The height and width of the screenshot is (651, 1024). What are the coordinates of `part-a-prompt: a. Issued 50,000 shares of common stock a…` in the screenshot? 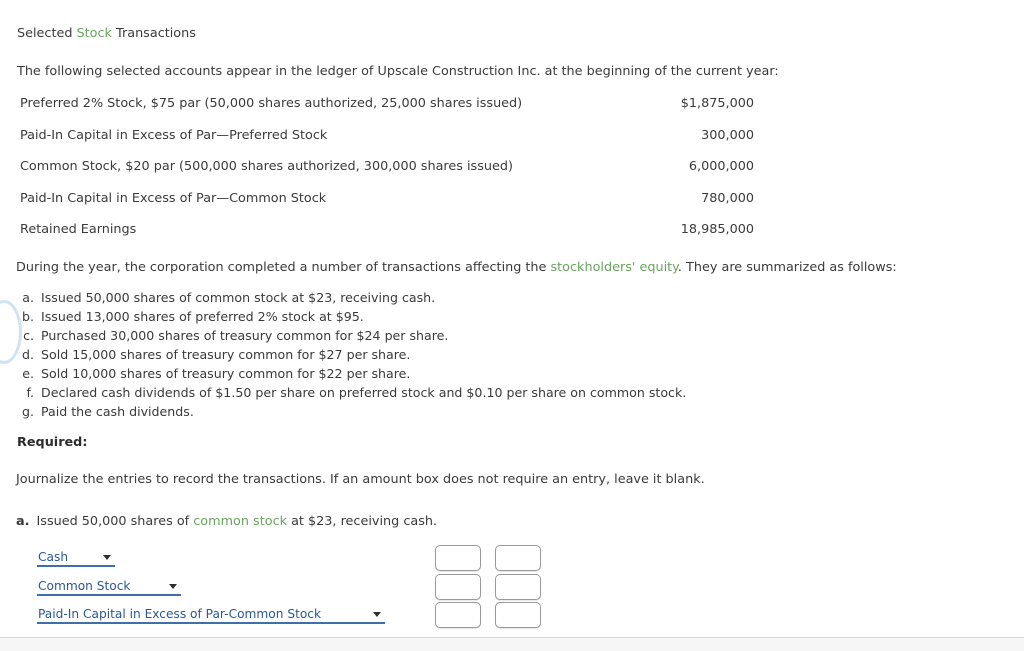 It's located at (226, 521).